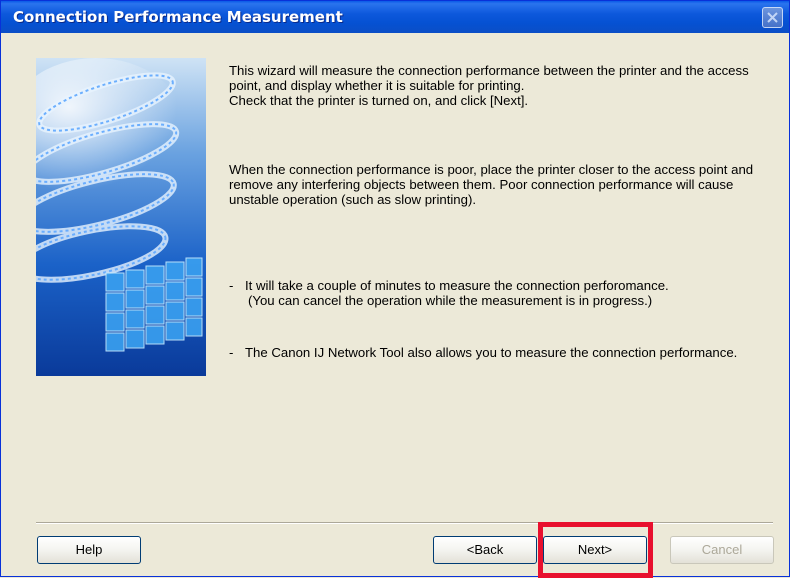  I want to click on close-button, so click(772, 17).